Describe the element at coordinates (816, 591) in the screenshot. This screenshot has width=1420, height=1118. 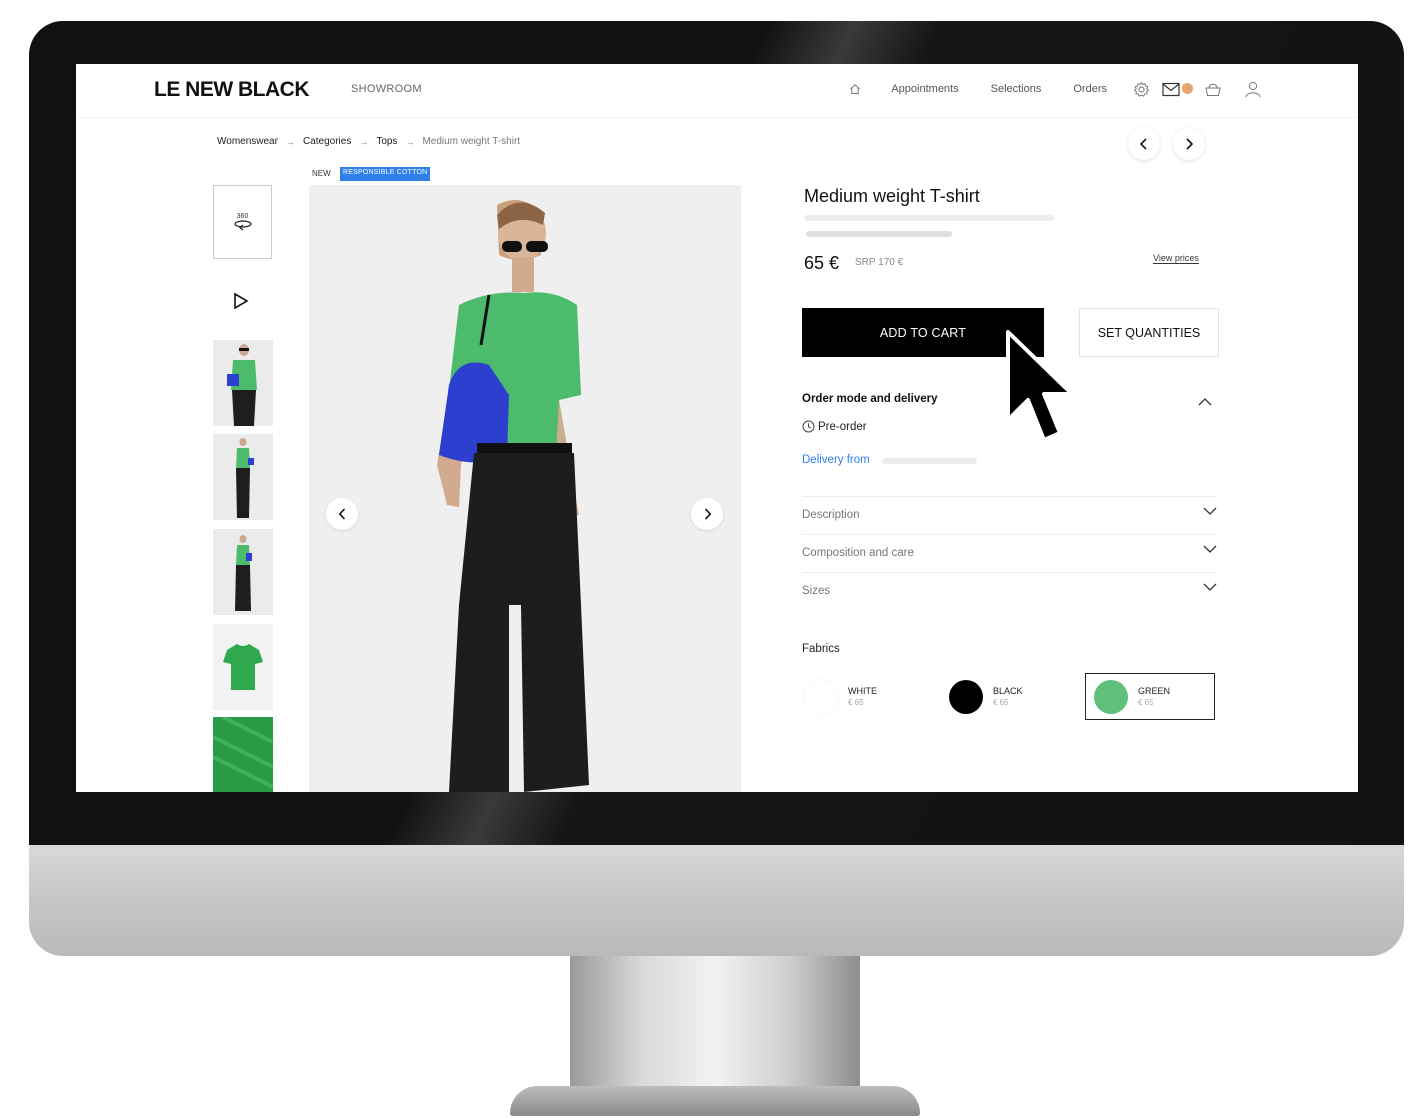
I see `accordion-label: Sizes` at that location.